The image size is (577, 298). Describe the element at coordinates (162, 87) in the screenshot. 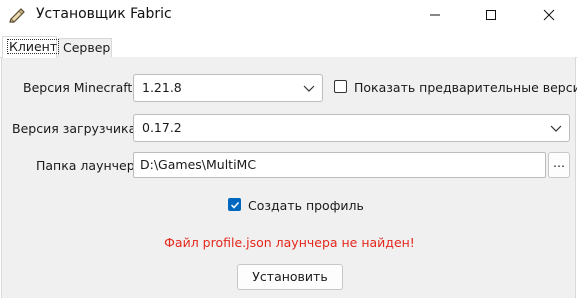

I see `minecraft-version-value: 1.21.8` at that location.